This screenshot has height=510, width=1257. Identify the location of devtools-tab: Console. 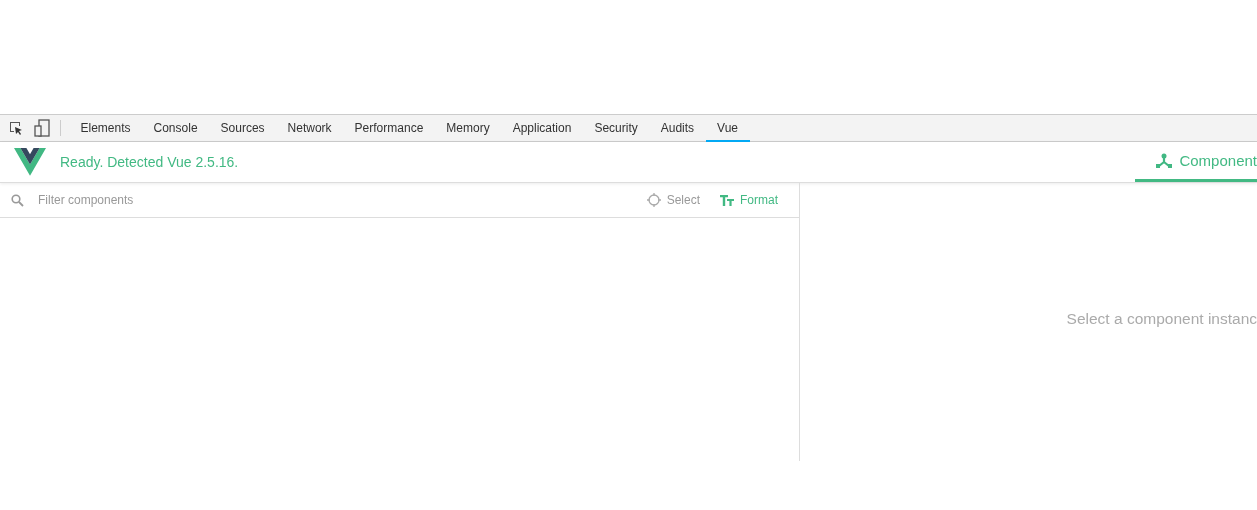
(176, 128).